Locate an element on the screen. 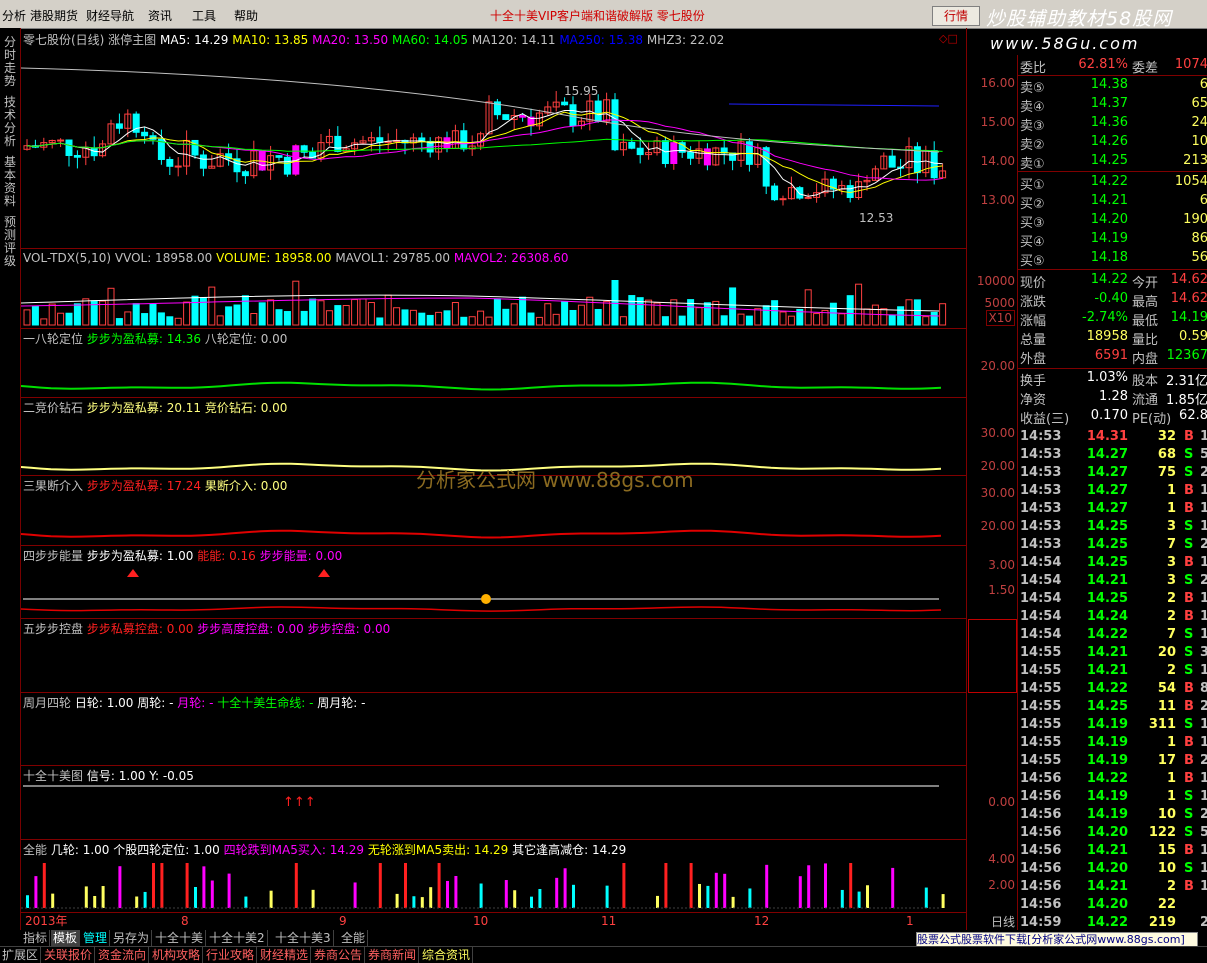 The width and height of the screenshot is (1207, 963). tick-price: 14.22 is located at coordinates (1107, 922).